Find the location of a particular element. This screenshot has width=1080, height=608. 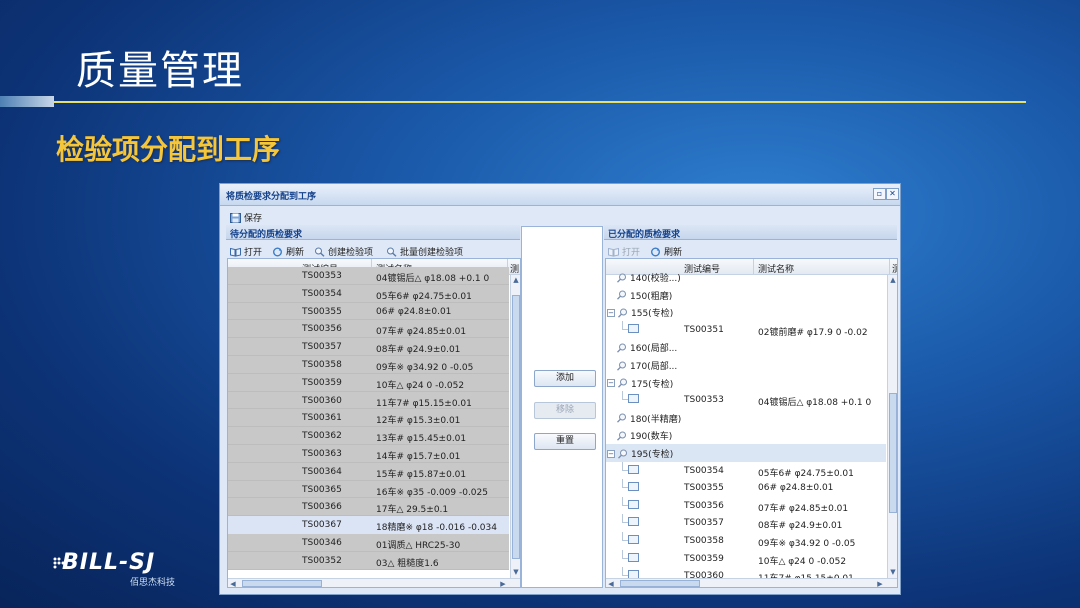

table-row: TS00364 15车# φ15.87±0.01 is located at coordinates (368, 471).